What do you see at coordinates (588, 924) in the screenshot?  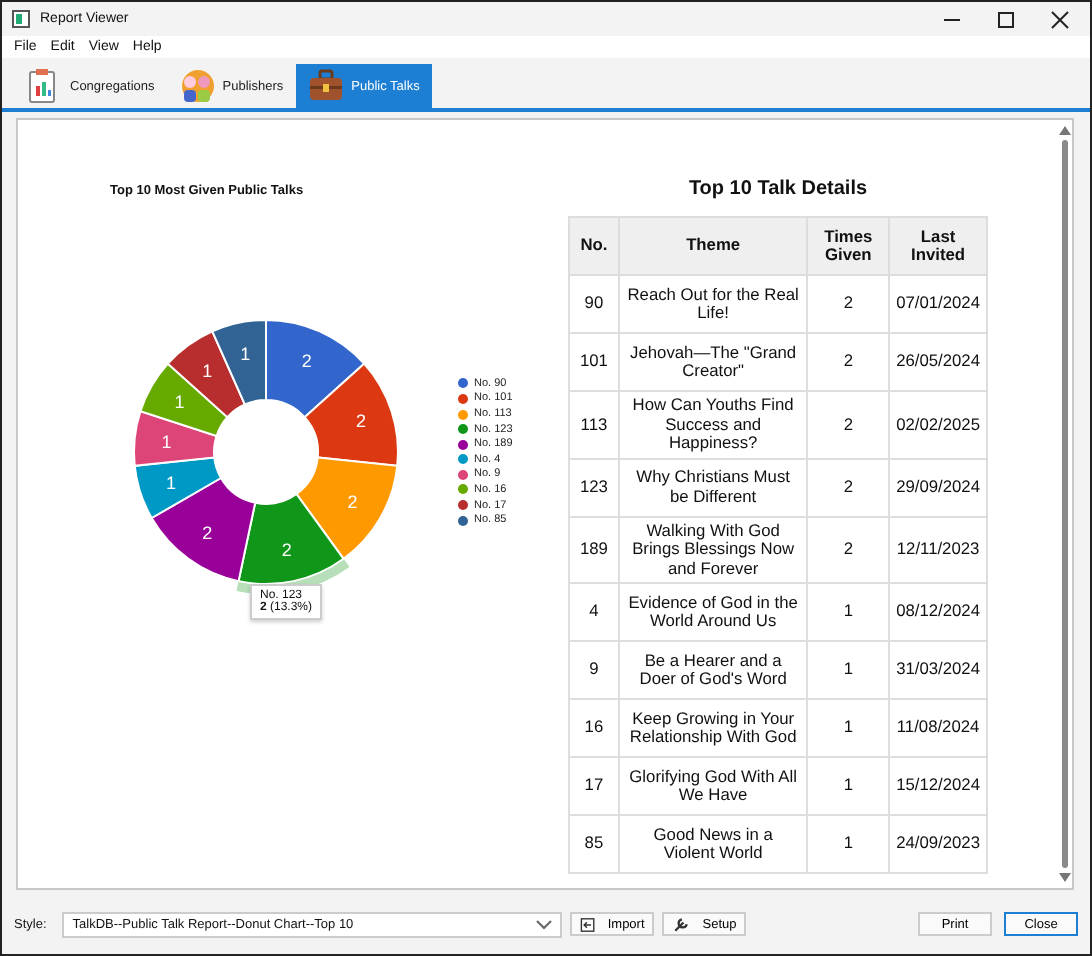 I see `import-icon` at bounding box center [588, 924].